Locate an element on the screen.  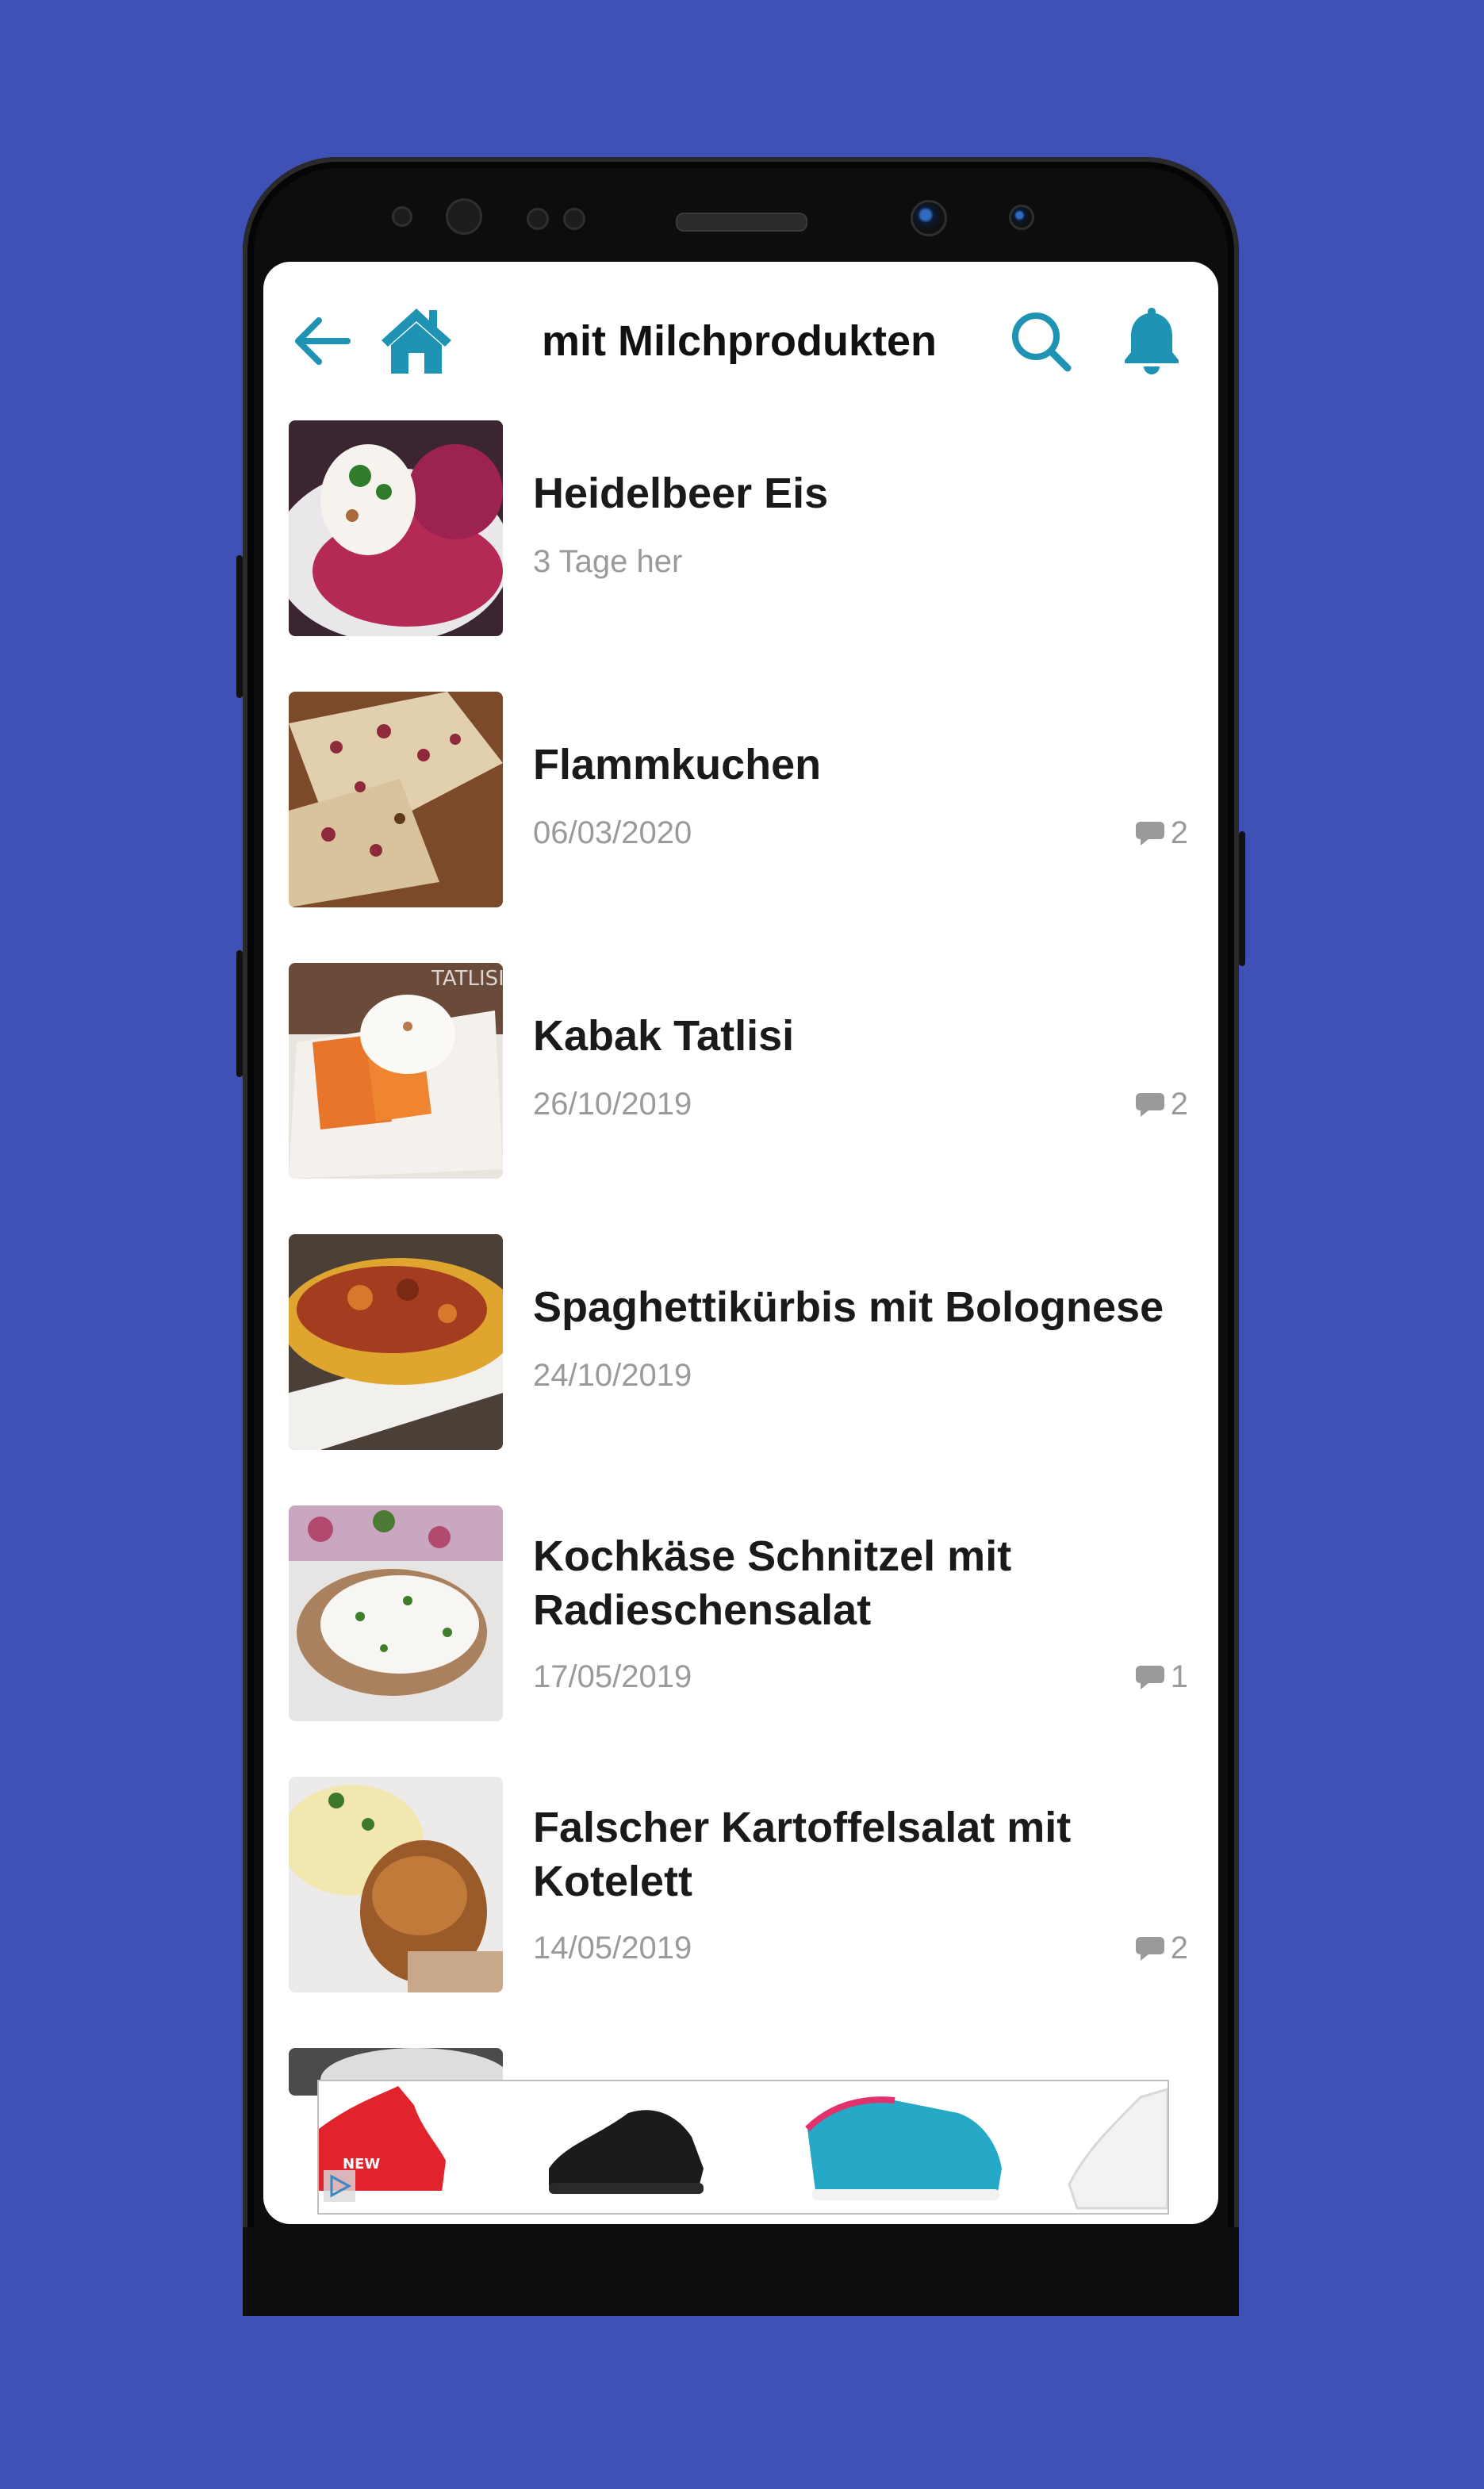
teal-pink-sneaker-image is located at coordinates (904, 2148).